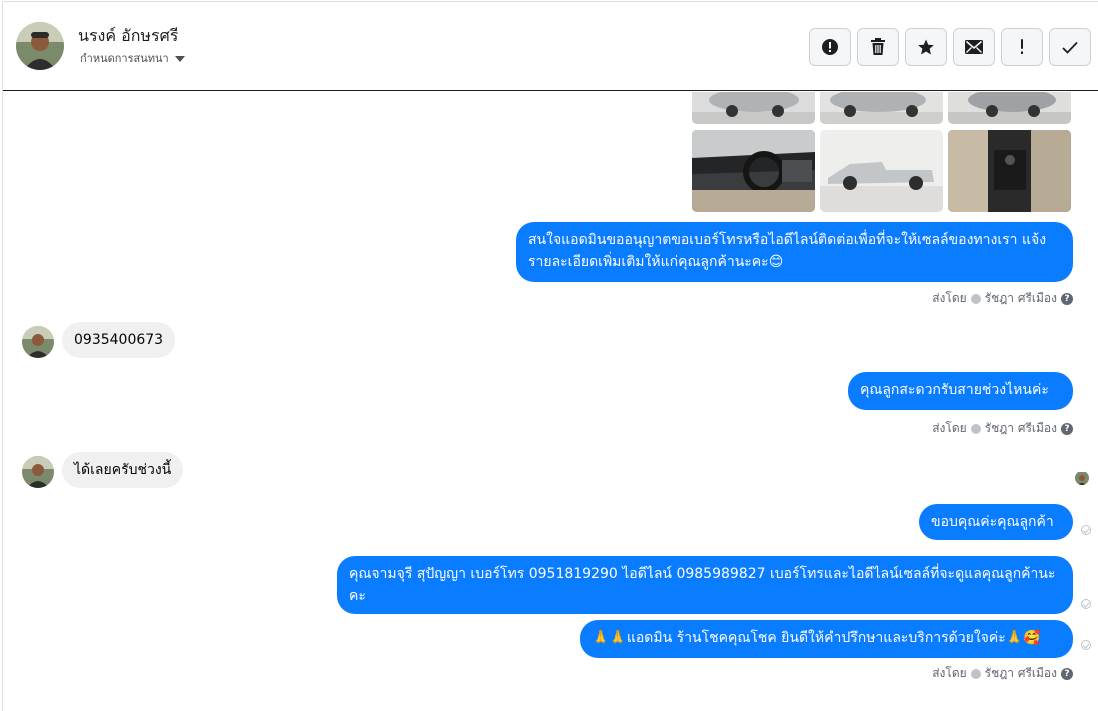 This screenshot has width=1098, height=711. I want to click on conversation-schedule-dropdown: กำหนดการสนทนา, so click(132, 58).